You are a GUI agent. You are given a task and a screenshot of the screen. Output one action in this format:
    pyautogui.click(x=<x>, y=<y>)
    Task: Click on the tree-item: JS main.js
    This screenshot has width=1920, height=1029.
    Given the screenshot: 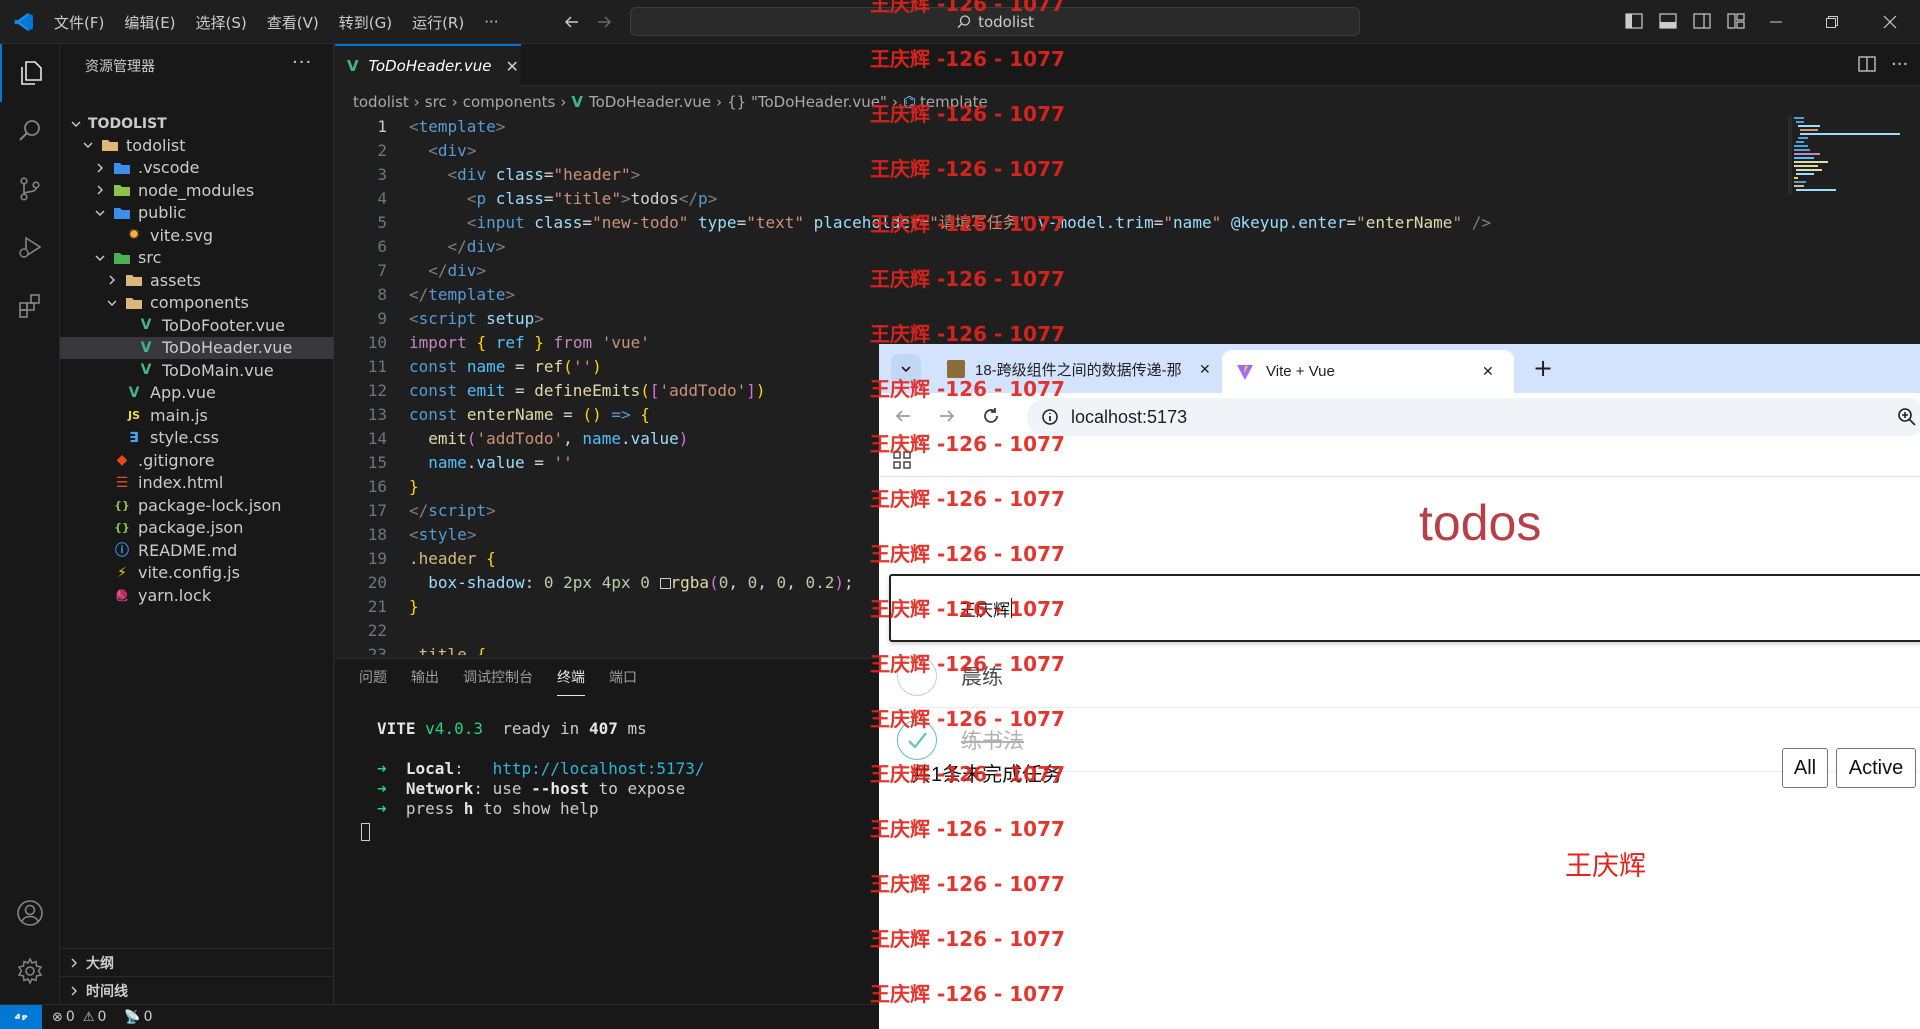 What is the action you would take?
    pyautogui.click(x=197, y=415)
    